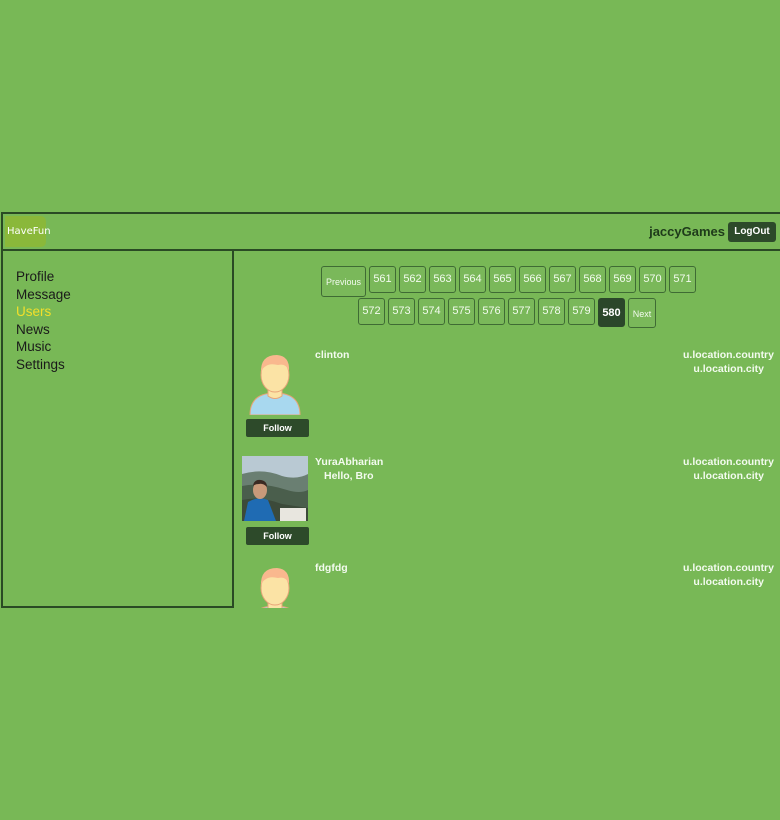  Describe the element at coordinates (532, 279) in the screenshot. I see `page-button: 566` at that location.